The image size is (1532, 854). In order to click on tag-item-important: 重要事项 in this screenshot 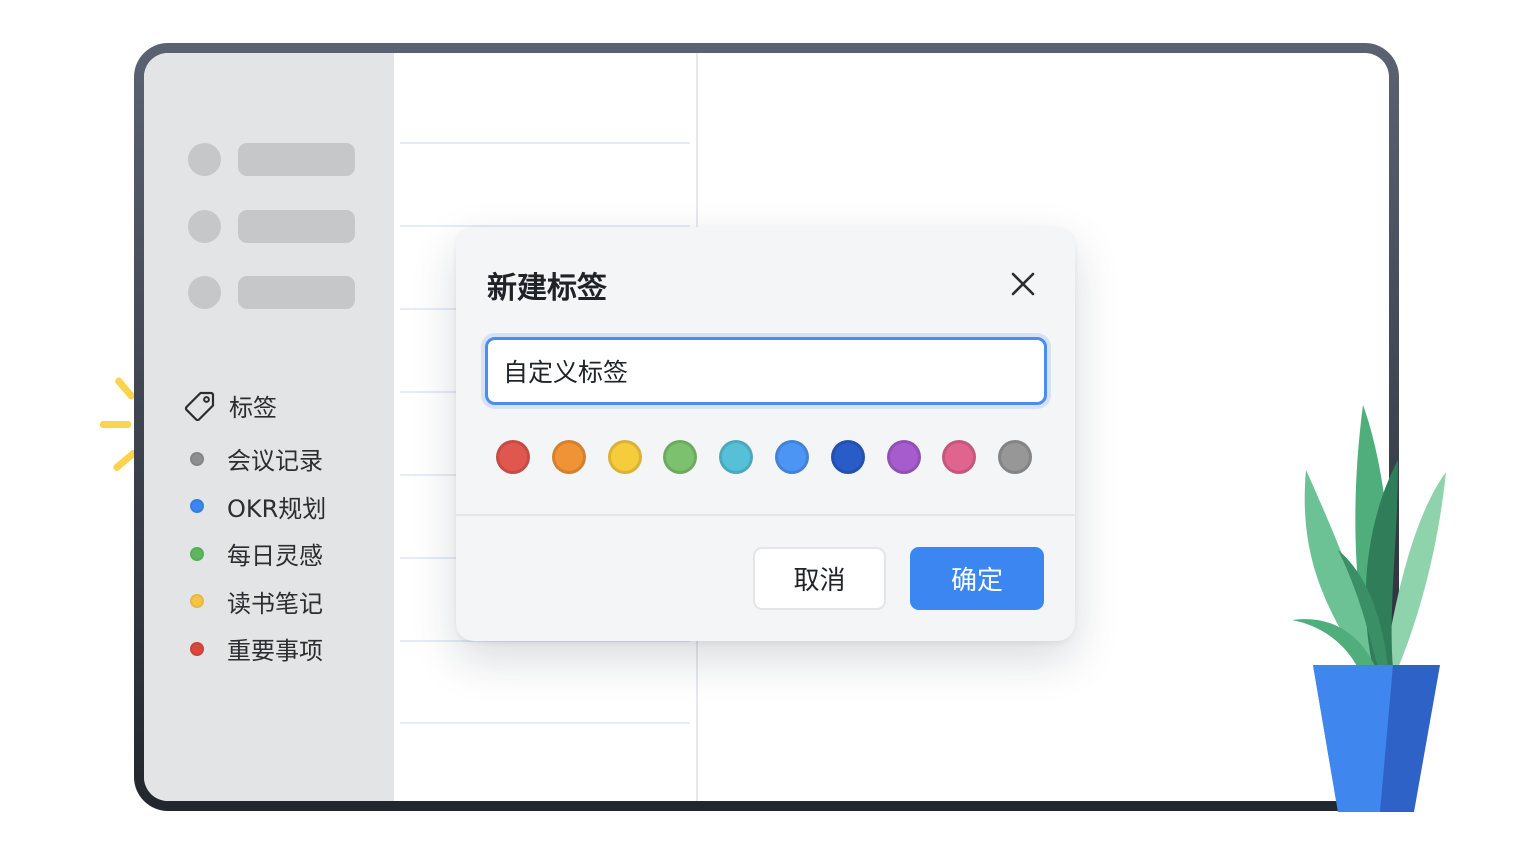, I will do `click(258, 649)`.